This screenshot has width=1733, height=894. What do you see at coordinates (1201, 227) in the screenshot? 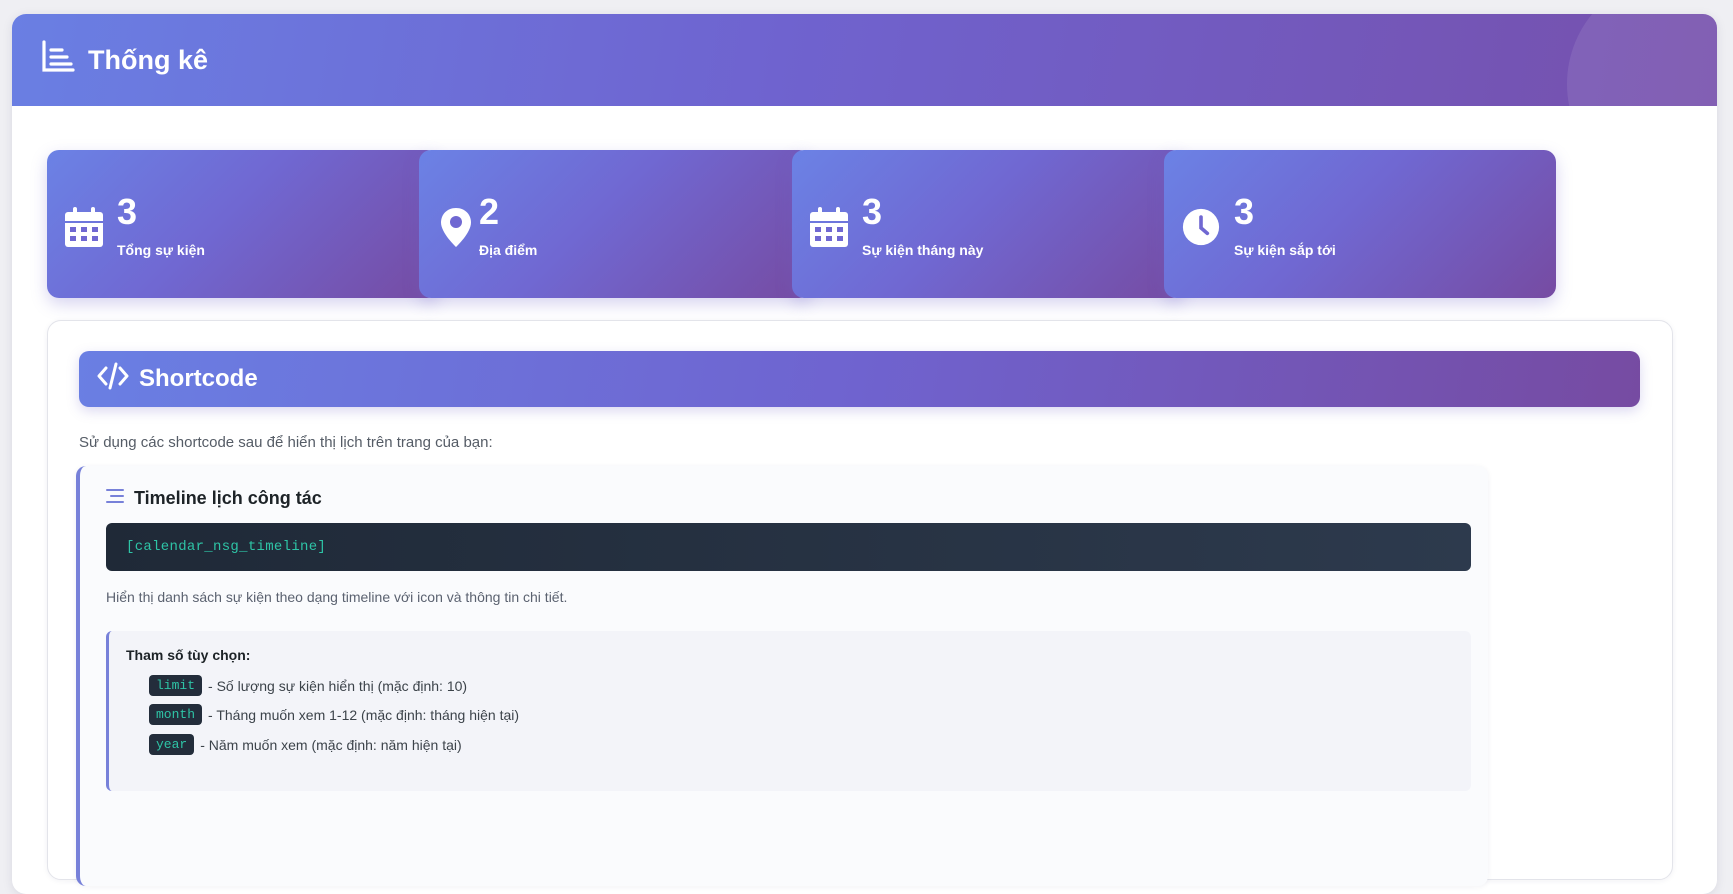
I see `clock-icon` at bounding box center [1201, 227].